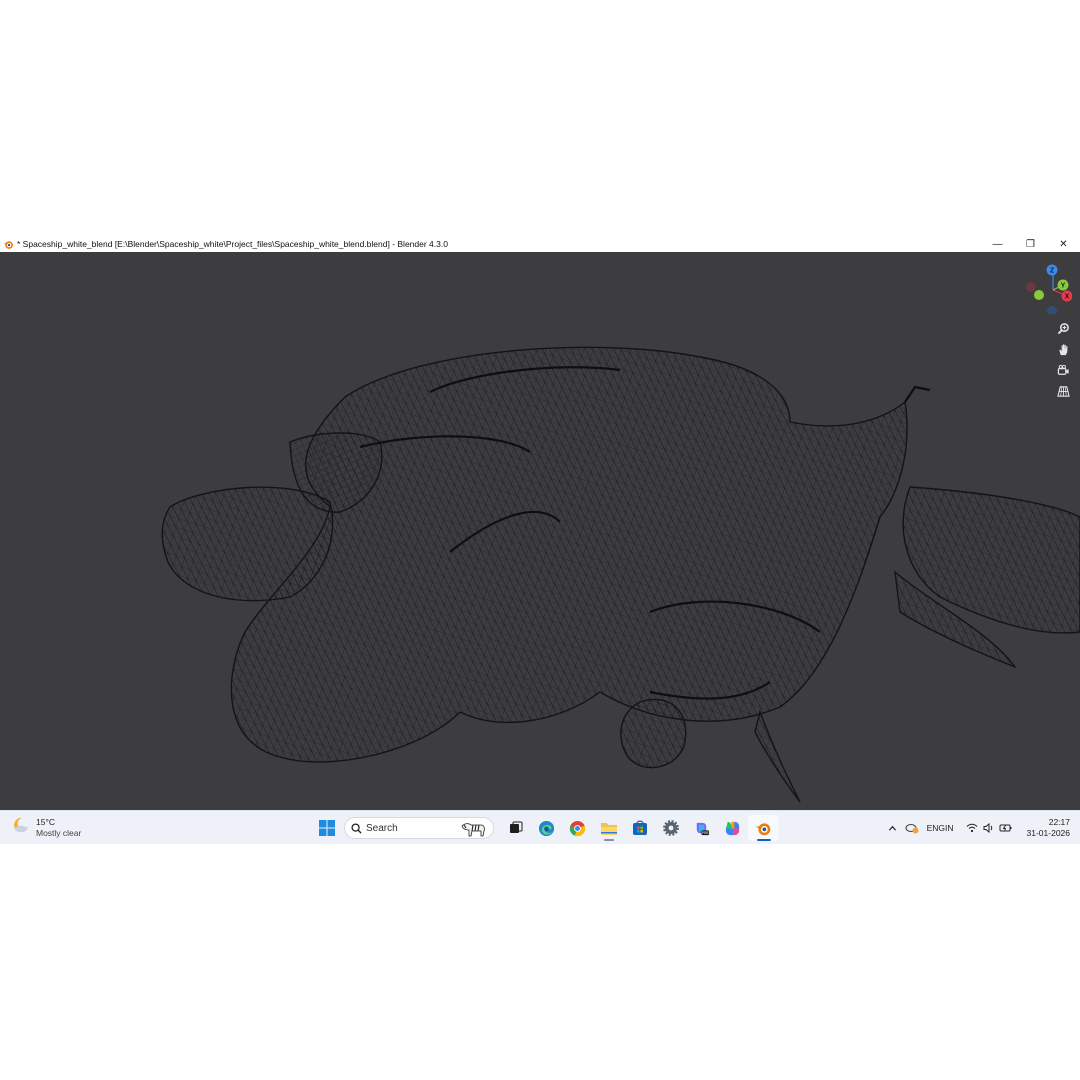  What do you see at coordinates (639, 828) in the screenshot?
I see `store-icon` at bounding box center [639, 828].